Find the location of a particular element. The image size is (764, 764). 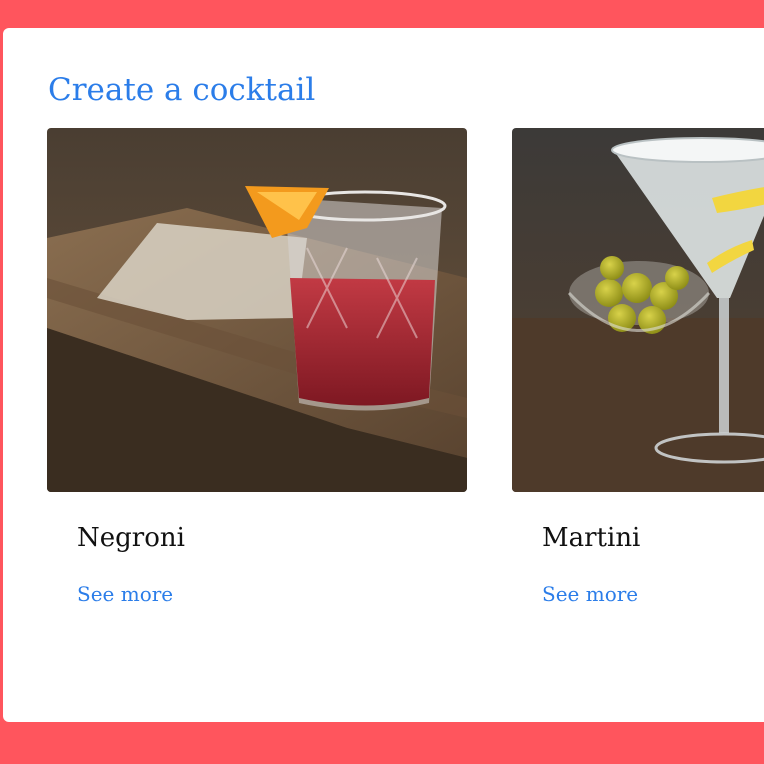

card-name: Martini is located at coordinates (591, 538).